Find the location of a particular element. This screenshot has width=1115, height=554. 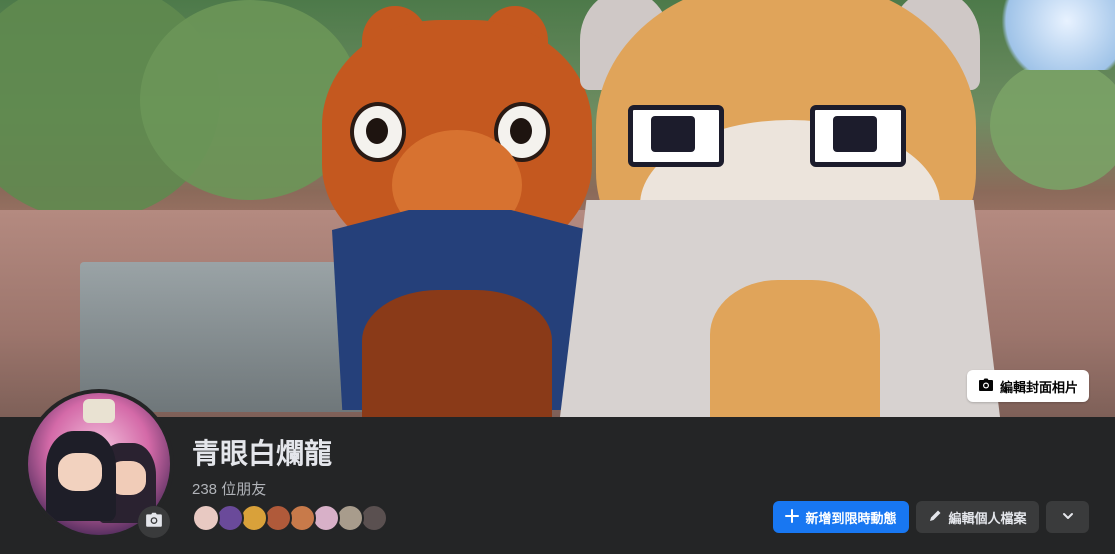

plus-icon is located at coordinates (792, 517).